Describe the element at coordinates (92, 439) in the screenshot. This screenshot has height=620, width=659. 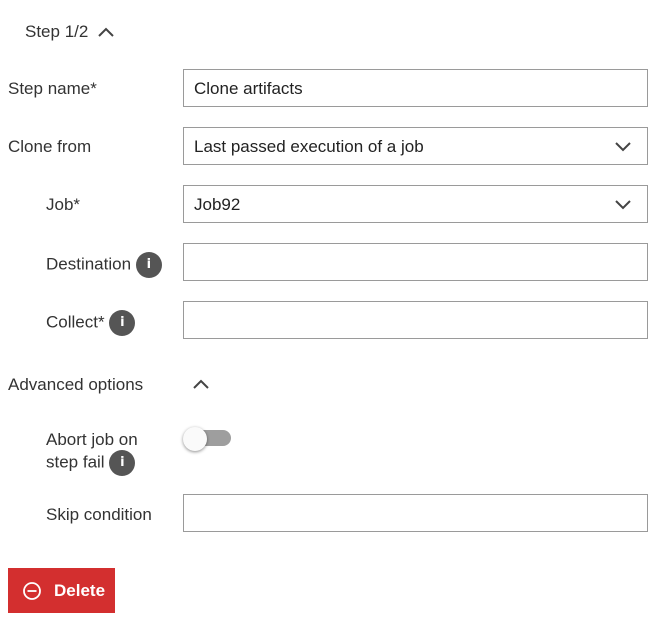
I see `abort-label-line1: Abort job on` at that location.